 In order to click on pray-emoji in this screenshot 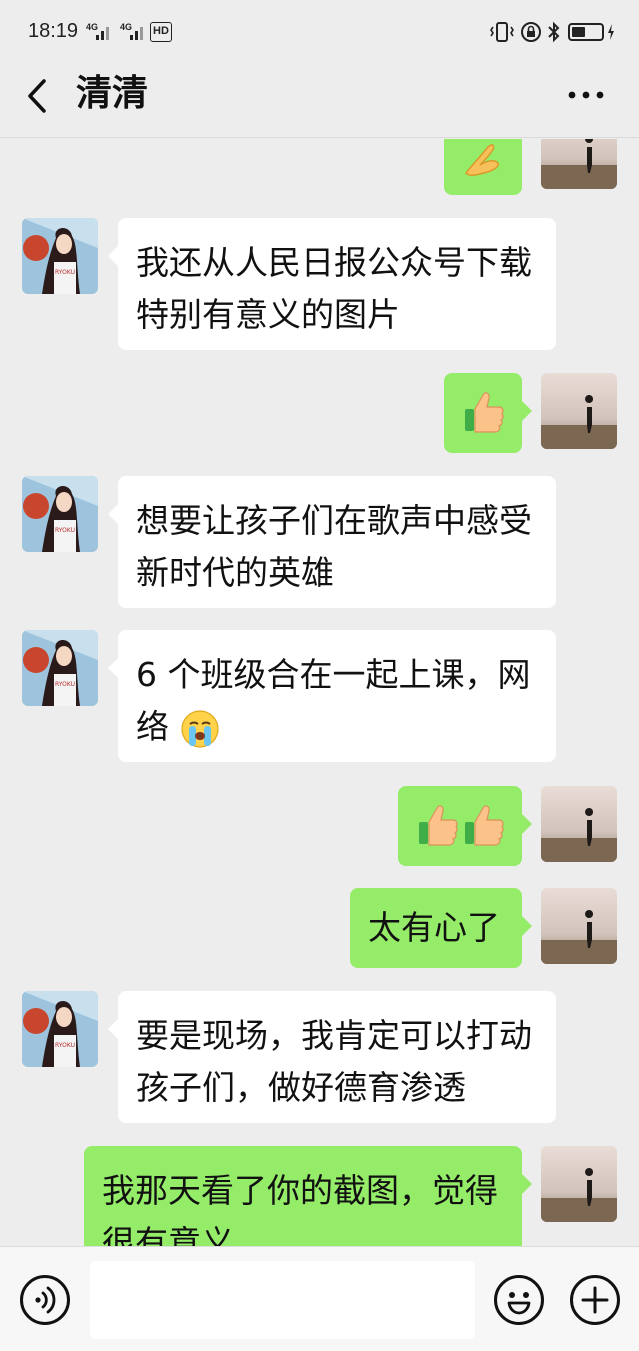, I will do `click(482, 160)`.